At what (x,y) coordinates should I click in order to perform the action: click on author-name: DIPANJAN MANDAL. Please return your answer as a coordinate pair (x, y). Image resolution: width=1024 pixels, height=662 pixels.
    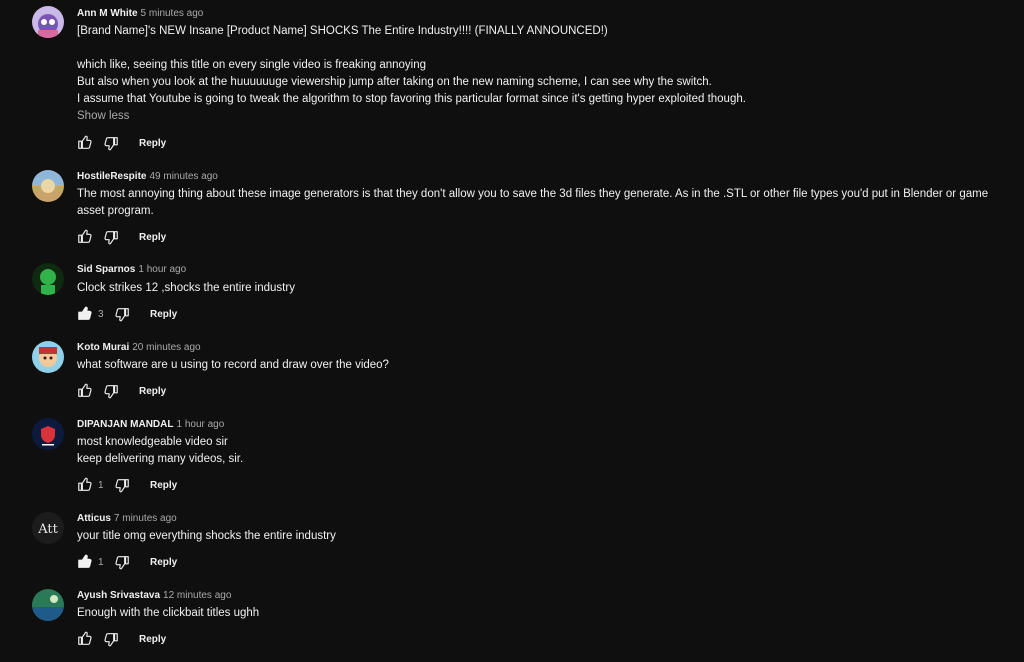
    Looking at the image, I should click on (125, 424).